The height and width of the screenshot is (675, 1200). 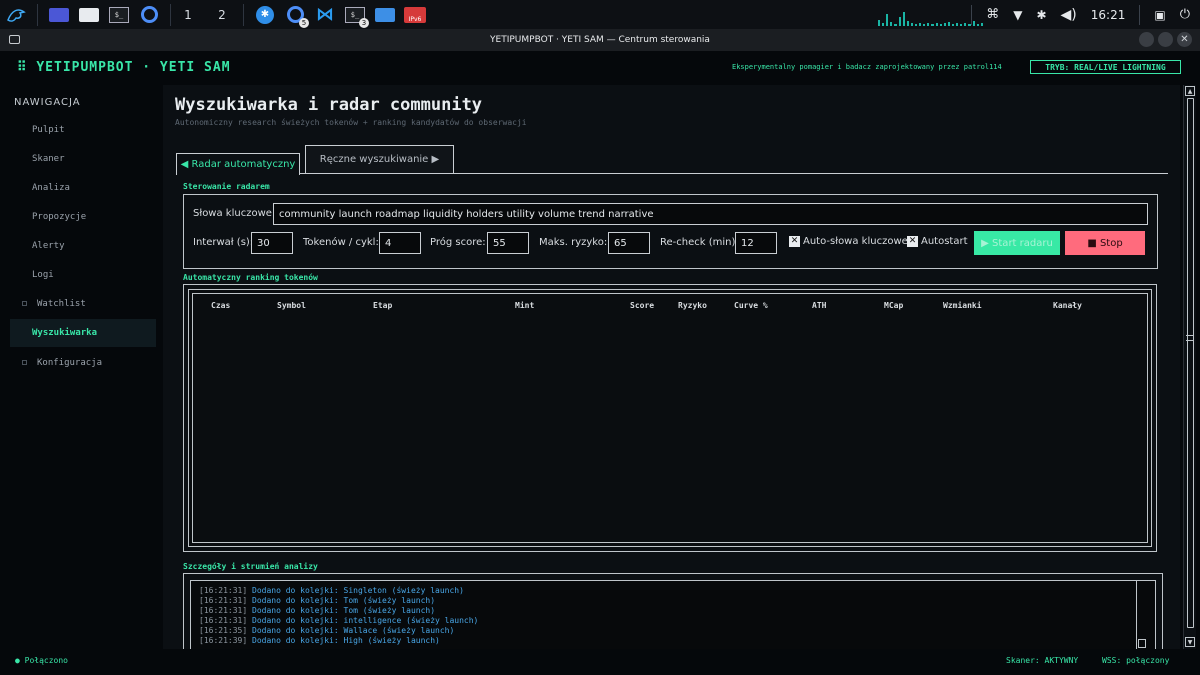 What do you see at coordinates (1190, 642) in the screenshot?
I see `scroll-down-icon: ▼` at bounding box center [1190, 642].